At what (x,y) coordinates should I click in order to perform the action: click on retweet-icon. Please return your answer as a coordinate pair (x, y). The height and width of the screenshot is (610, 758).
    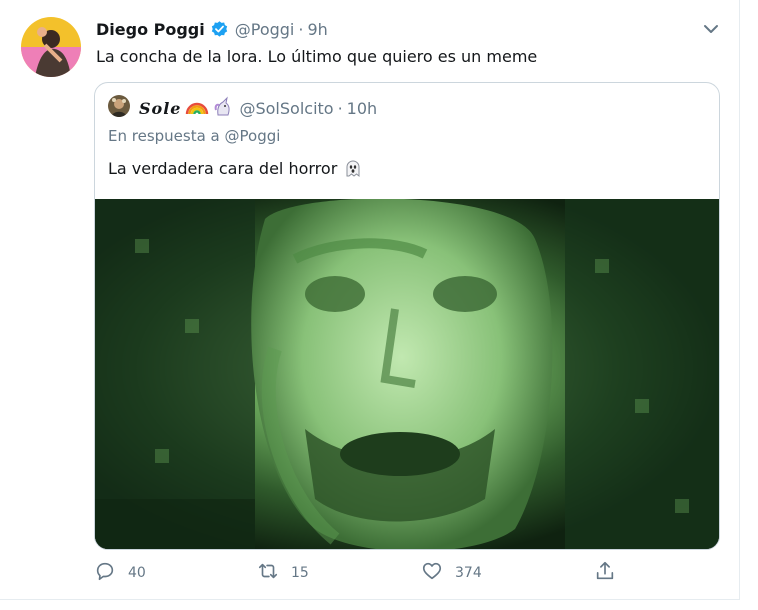
    Looking at the image, I should click on (268, 573).